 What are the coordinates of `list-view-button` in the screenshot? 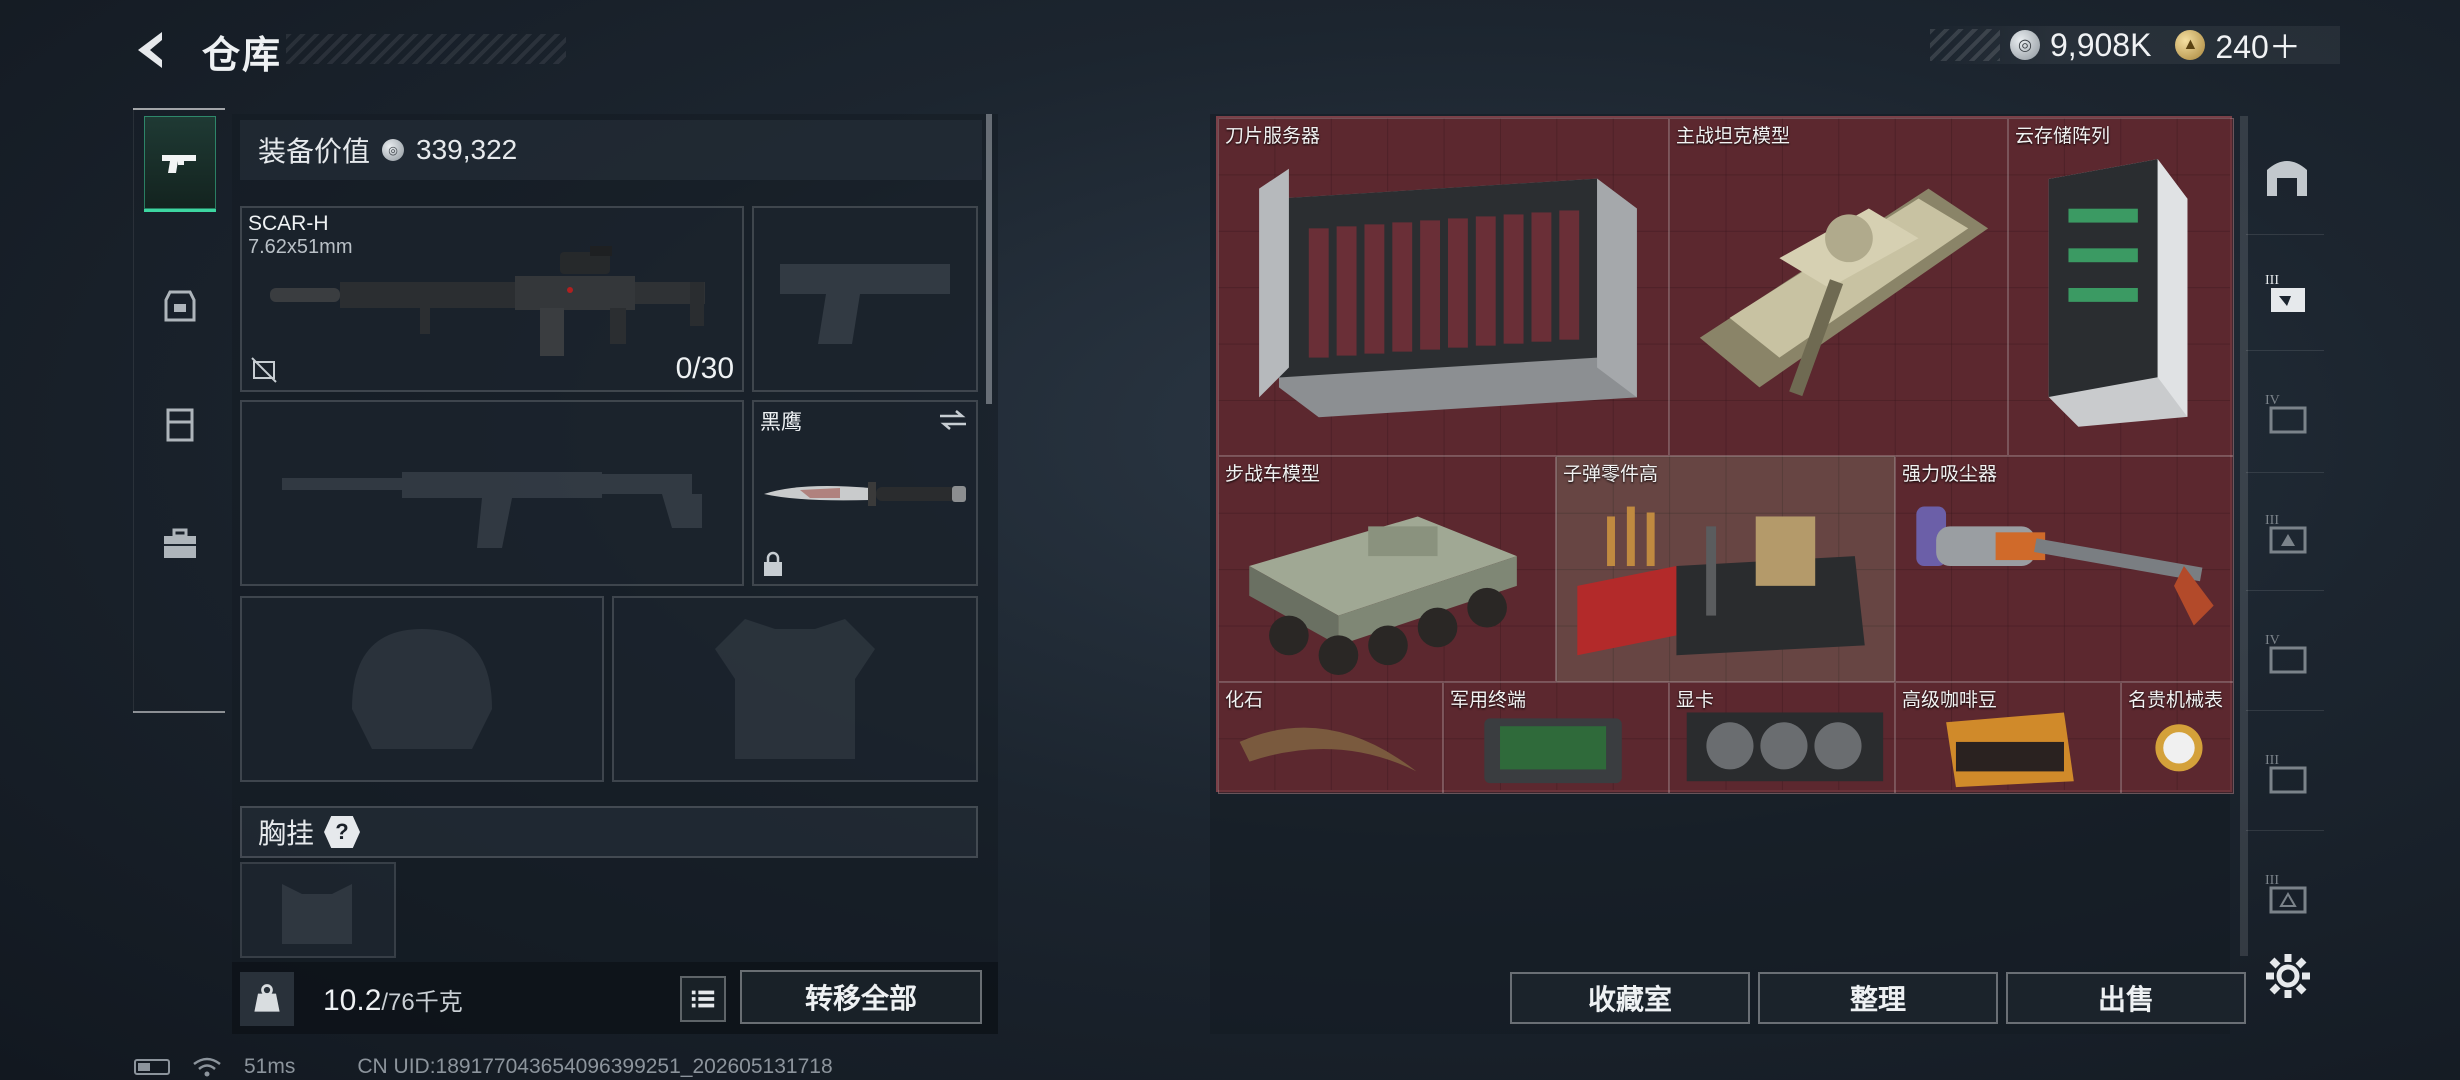 It's located at (703, 999).